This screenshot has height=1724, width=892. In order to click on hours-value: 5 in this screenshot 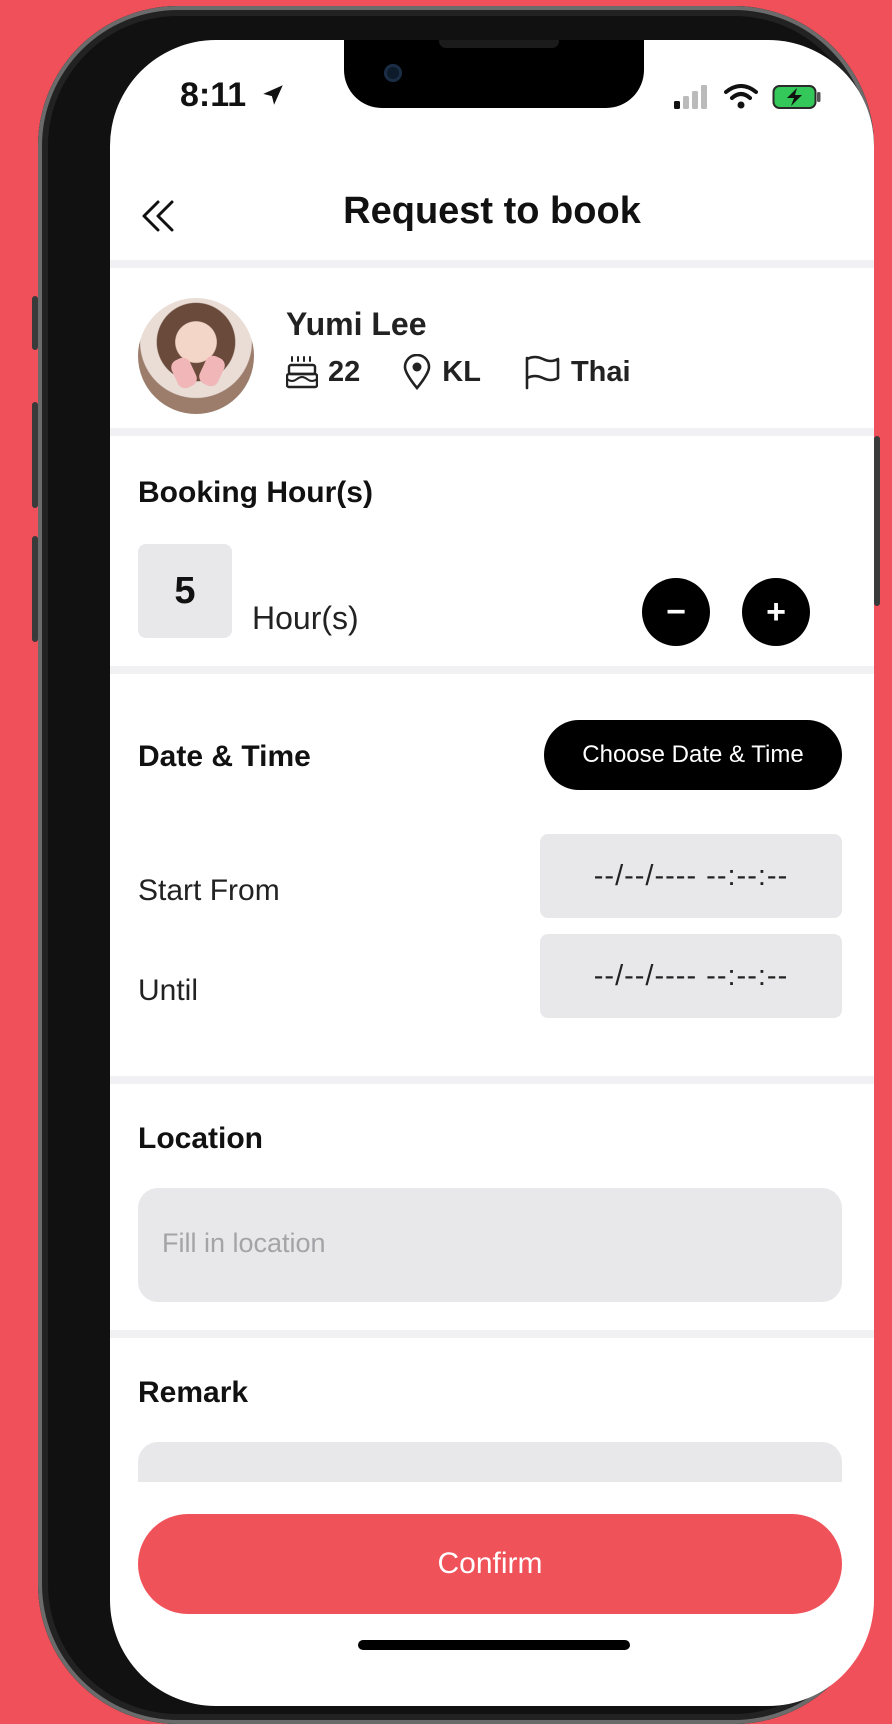, I will do `click(185, 591)`.